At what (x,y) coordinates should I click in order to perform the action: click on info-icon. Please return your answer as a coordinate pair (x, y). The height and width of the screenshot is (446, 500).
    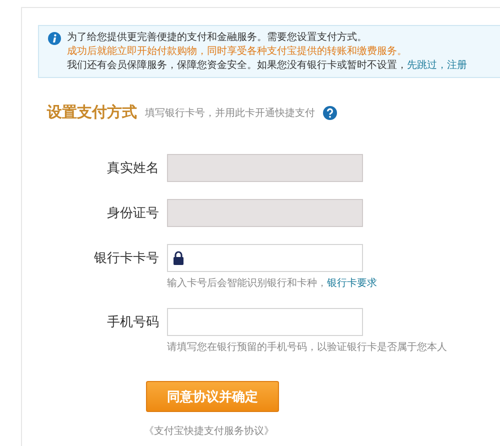
    Looking at the image, I should click on (54, 38).